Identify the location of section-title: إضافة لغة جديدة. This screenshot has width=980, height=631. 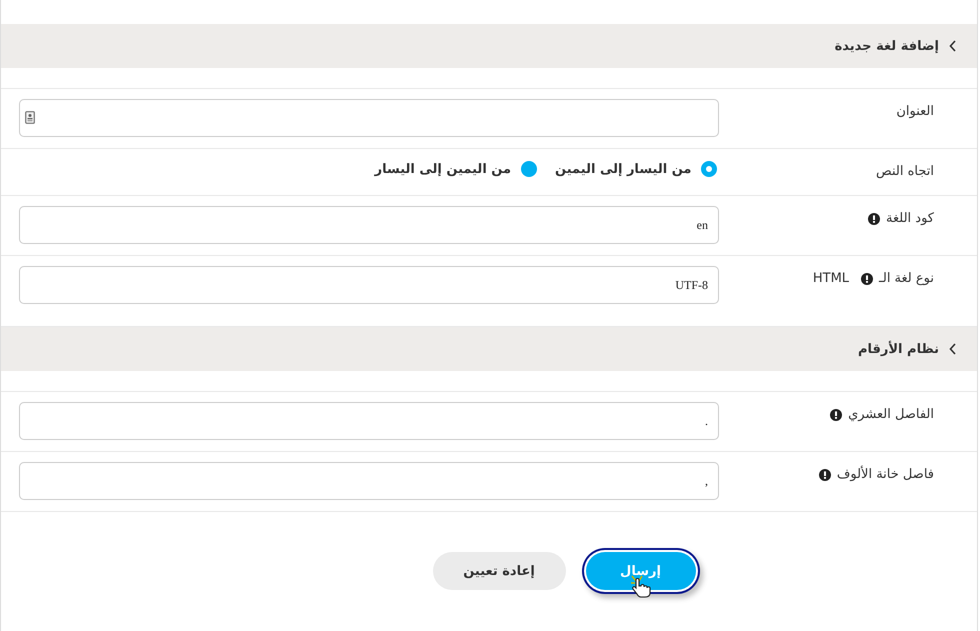
(886, 46).